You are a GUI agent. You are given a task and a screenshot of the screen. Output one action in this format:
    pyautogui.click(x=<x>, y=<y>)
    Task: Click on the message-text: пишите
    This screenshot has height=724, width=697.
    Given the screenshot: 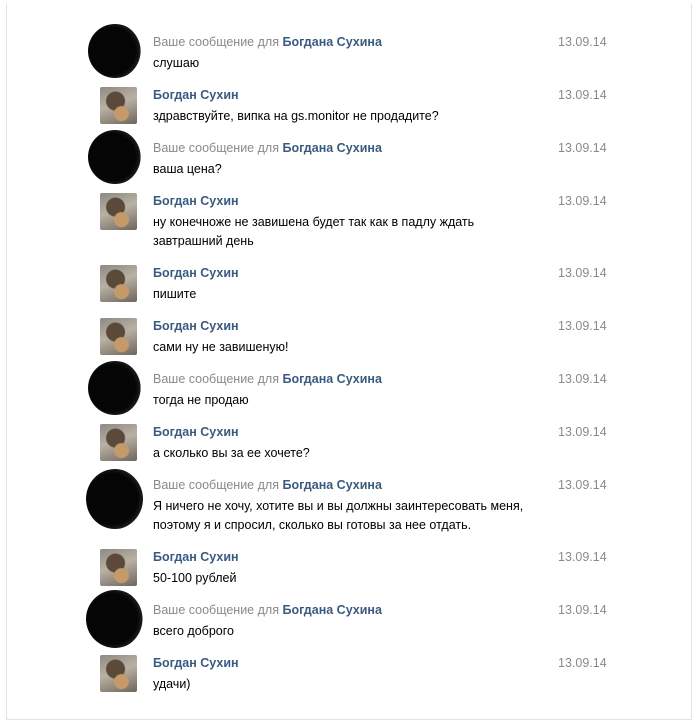 What is the action you would take?
    pyautogui.click(x=175, y=294)
    